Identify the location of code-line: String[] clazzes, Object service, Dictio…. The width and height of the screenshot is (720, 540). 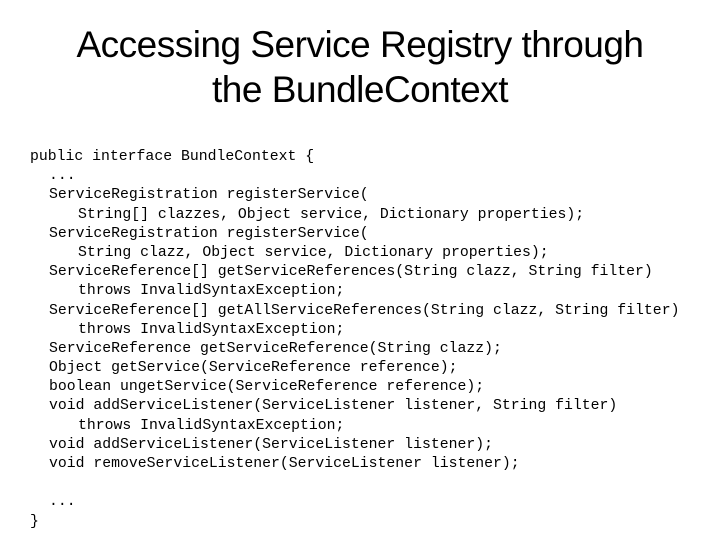
(331, 214).